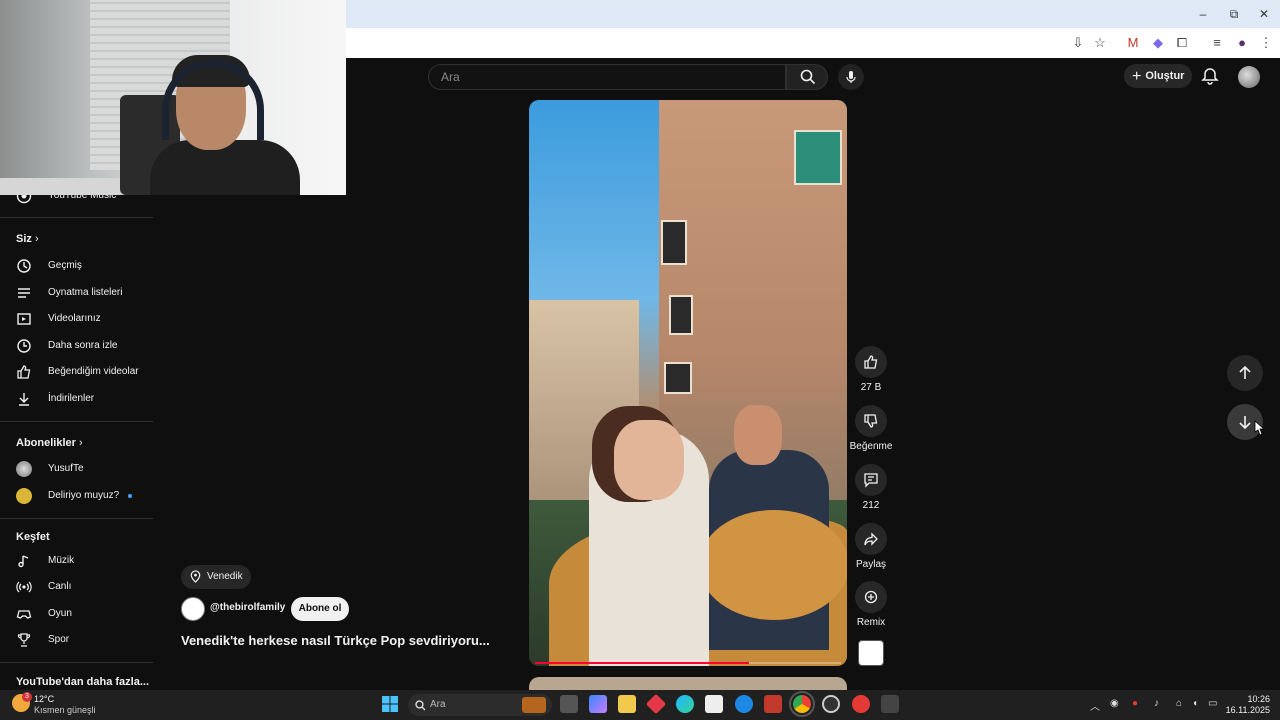 The width and height of the screenshot is (1280, 720). I want to click on sidebar-heading-you: Siz ›, so click(27, 239).